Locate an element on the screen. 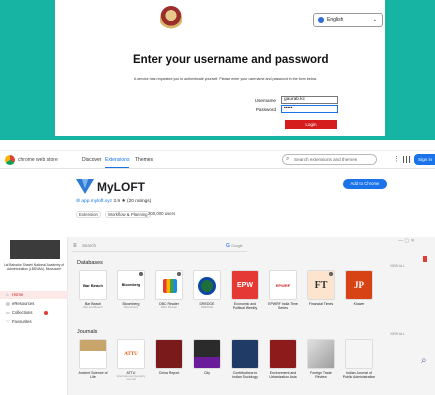 Image resolution: width=435 pixels, height=395 pixels. password-label: Password is located at coordinates (265, 109).